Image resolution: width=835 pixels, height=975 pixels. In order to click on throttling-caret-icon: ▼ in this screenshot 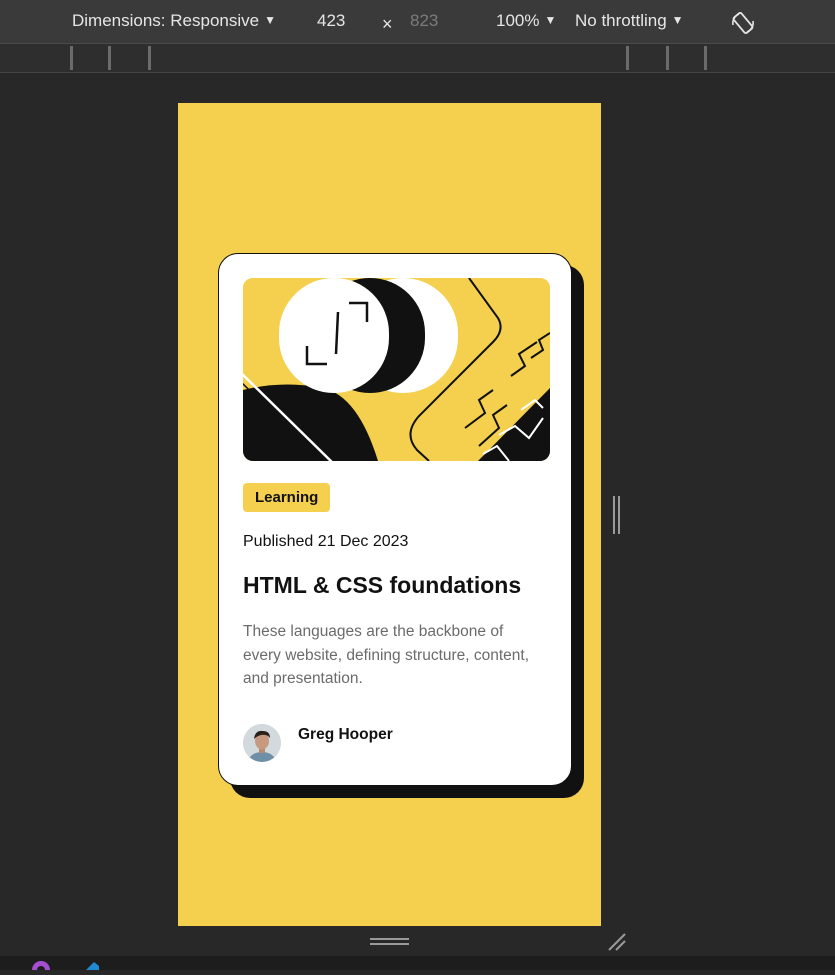, I will do `click(677, 20)`.